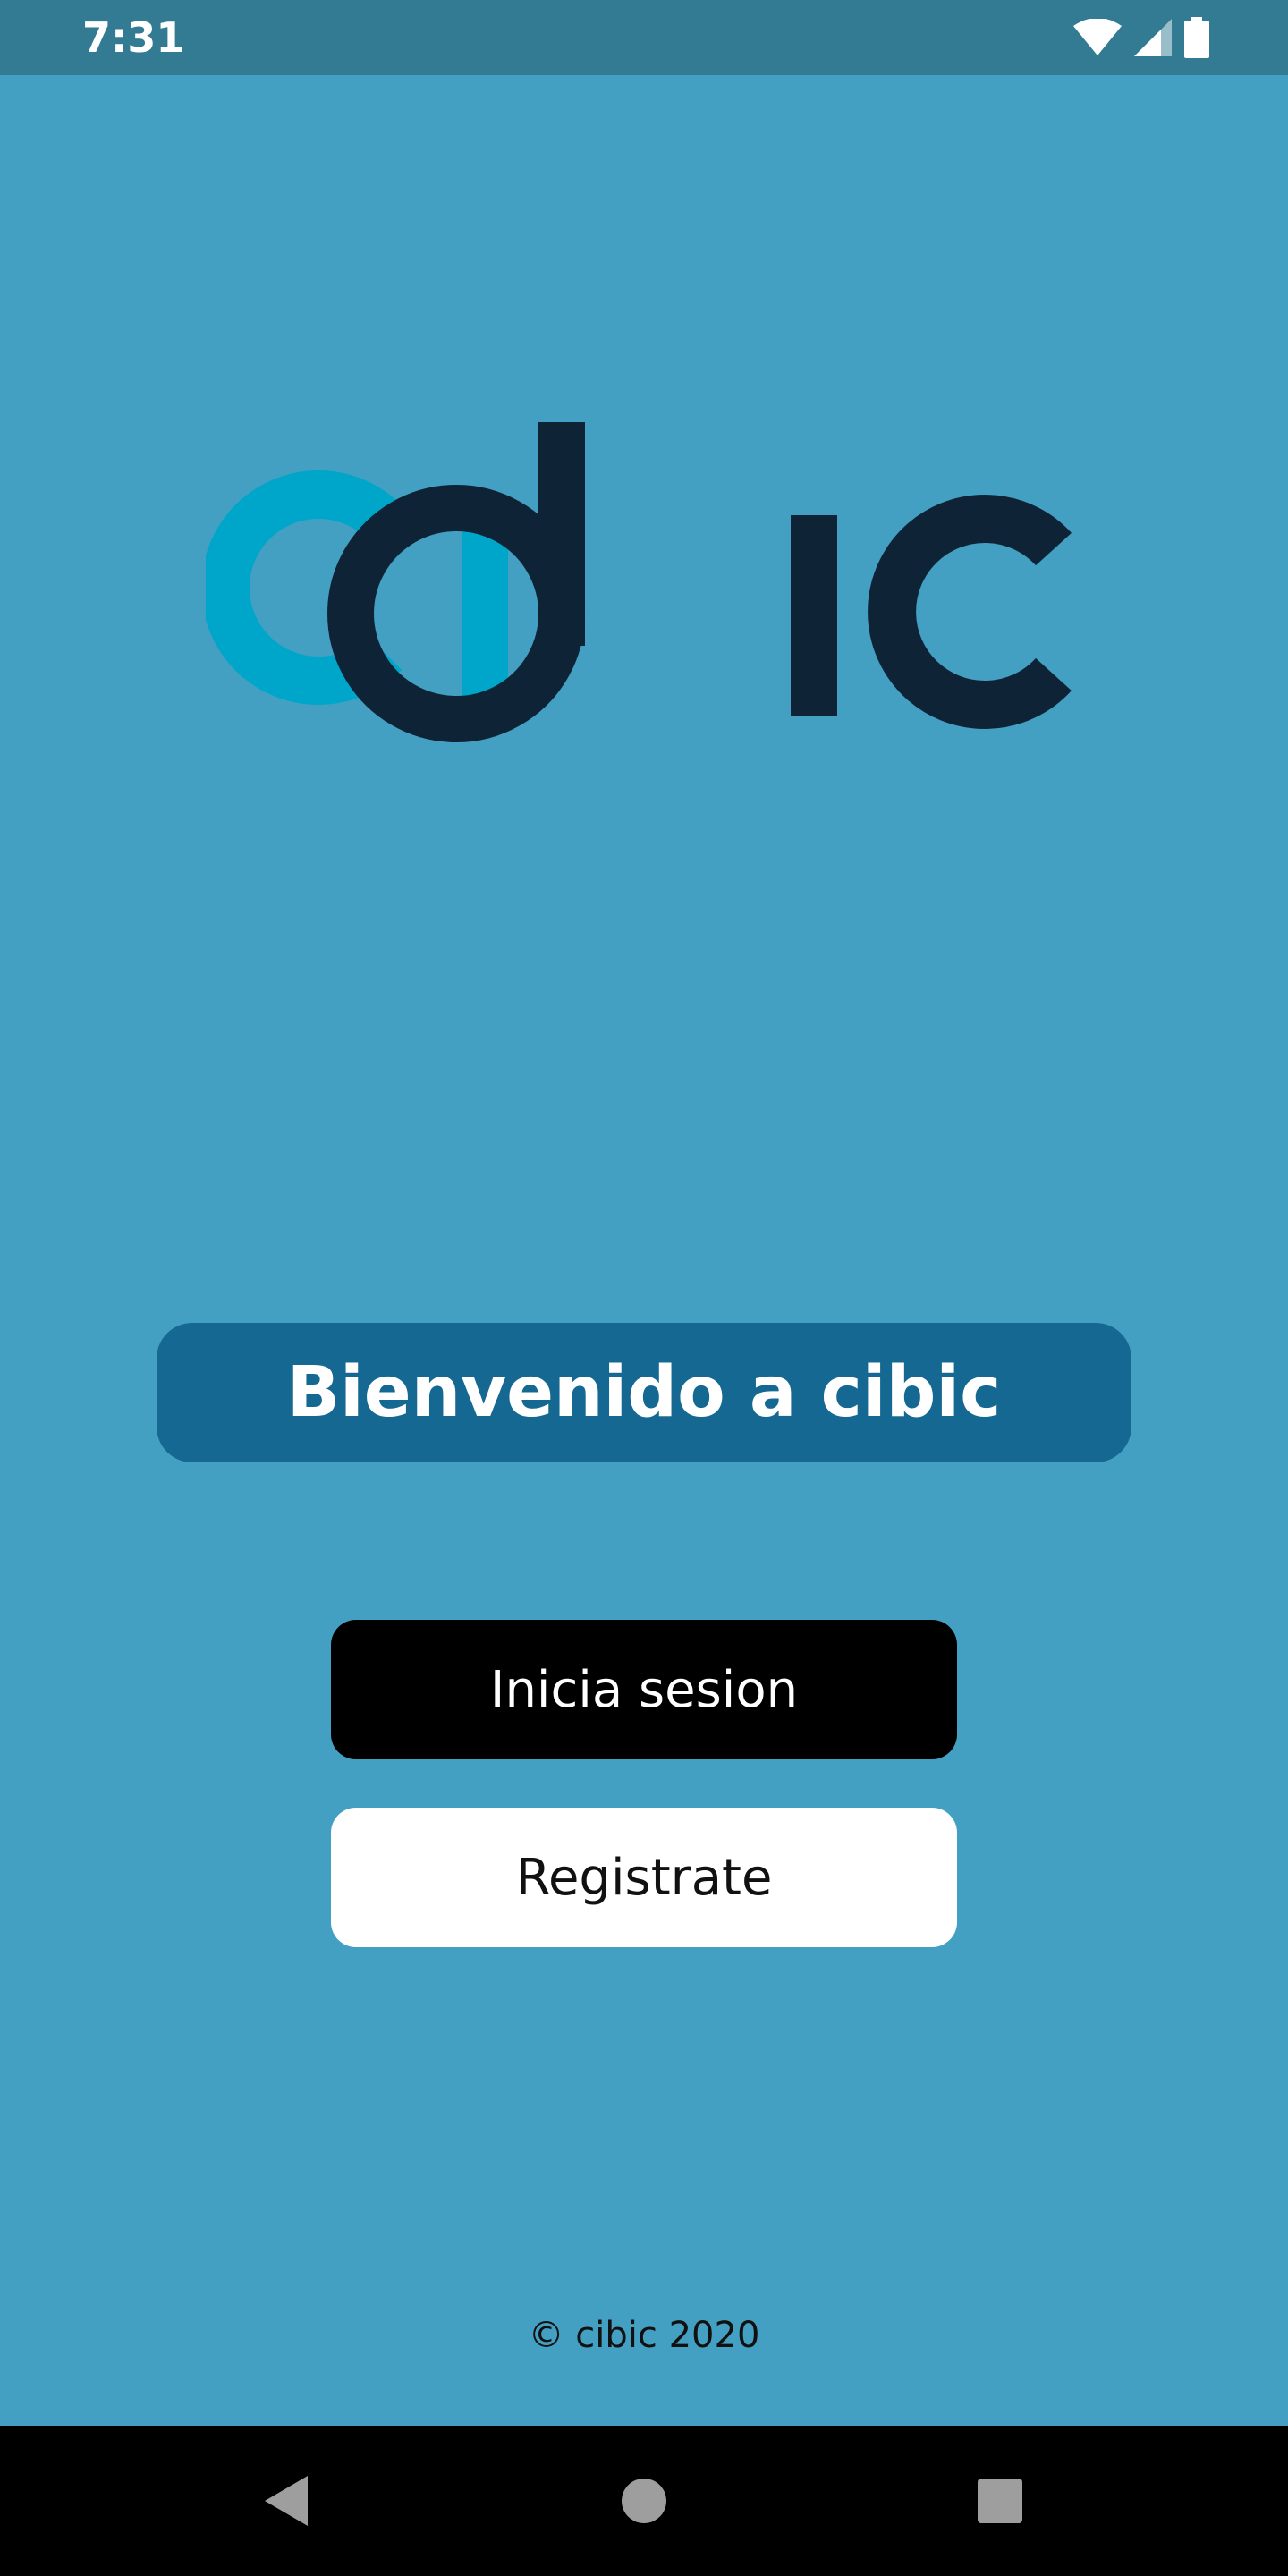 Image resolution: width=1288 pixels, height=2576 pixels. I want to click on home-icon, so click(644, 2501).